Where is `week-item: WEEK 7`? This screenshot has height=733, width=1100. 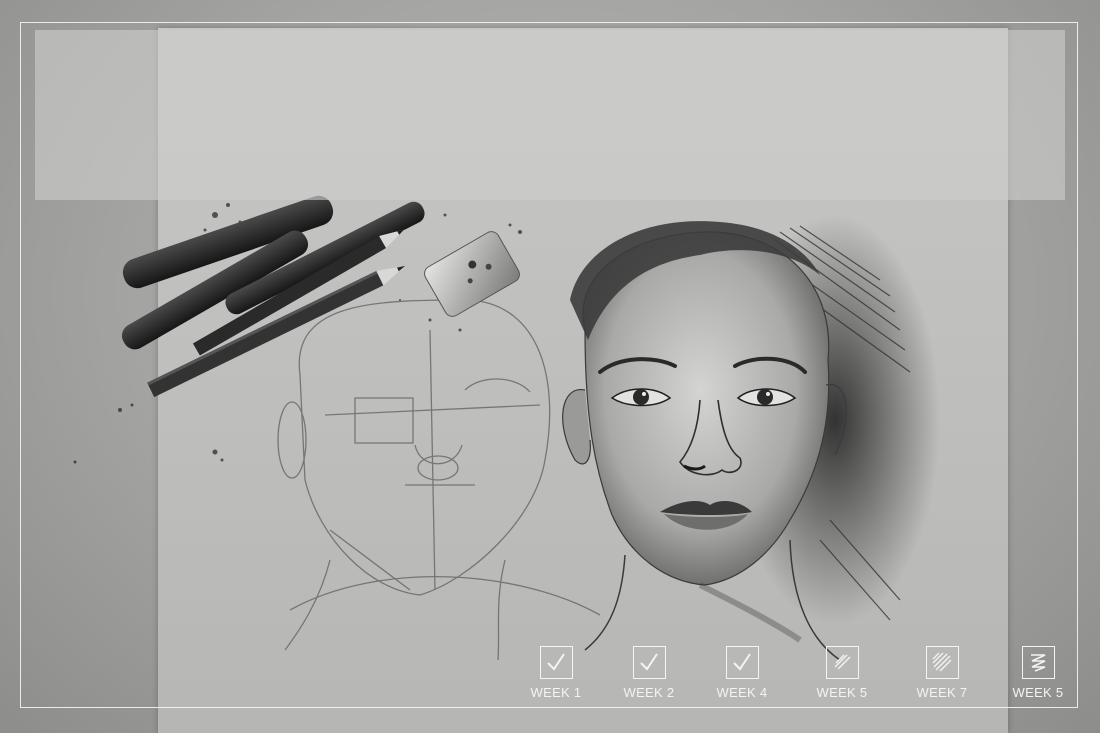
week-item: WEEK 7 is located at coordinates (942, 673).